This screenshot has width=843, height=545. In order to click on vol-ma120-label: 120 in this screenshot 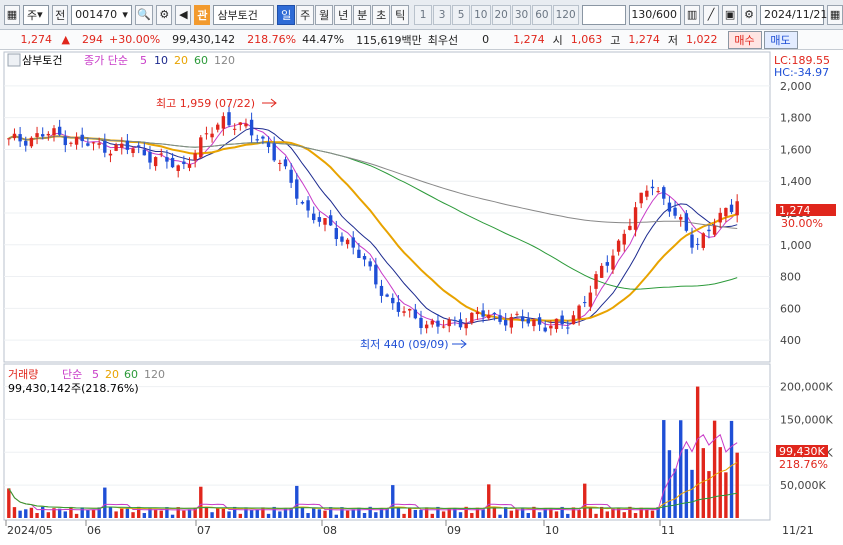, I will do `click(154, 374)`.